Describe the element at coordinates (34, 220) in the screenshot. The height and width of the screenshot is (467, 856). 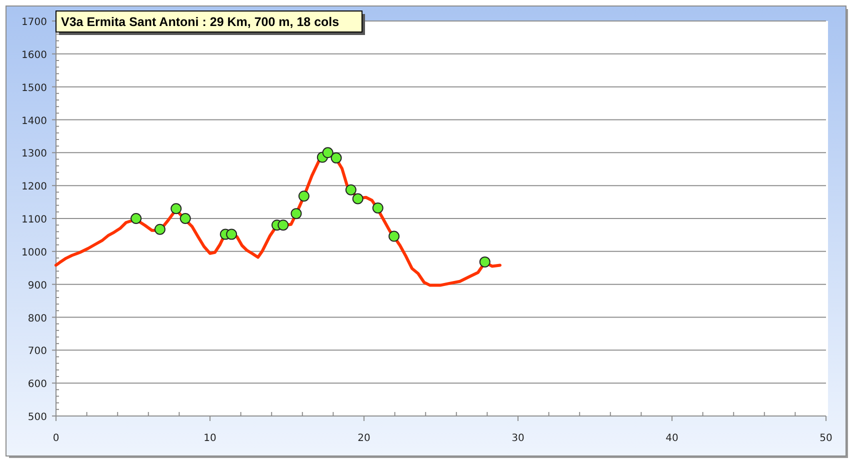
I see `axis-tick-label: 1100` at that location.